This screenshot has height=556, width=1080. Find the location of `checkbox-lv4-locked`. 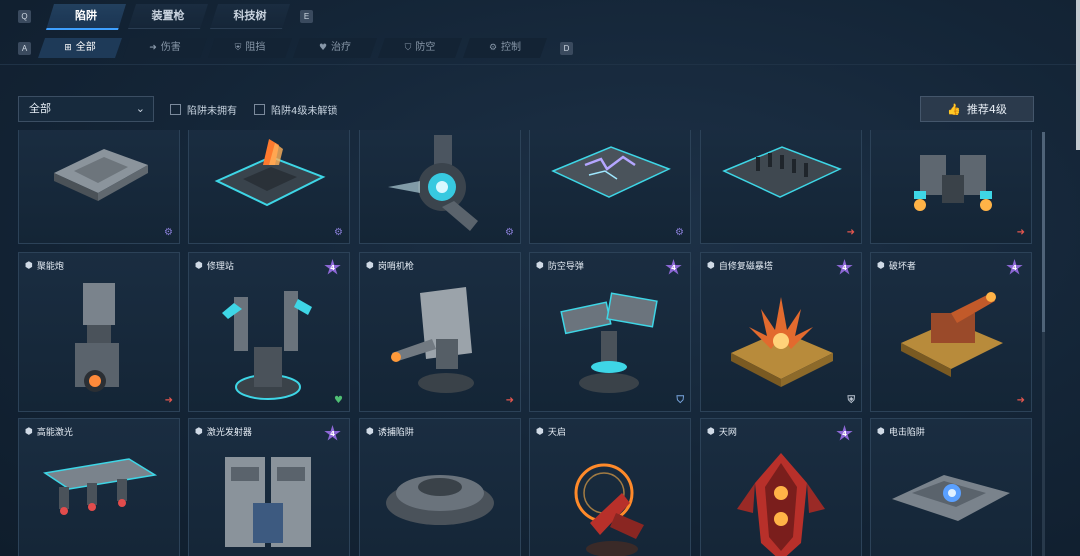

checkbox-lv4-locked is located at coordinates (259, 109).